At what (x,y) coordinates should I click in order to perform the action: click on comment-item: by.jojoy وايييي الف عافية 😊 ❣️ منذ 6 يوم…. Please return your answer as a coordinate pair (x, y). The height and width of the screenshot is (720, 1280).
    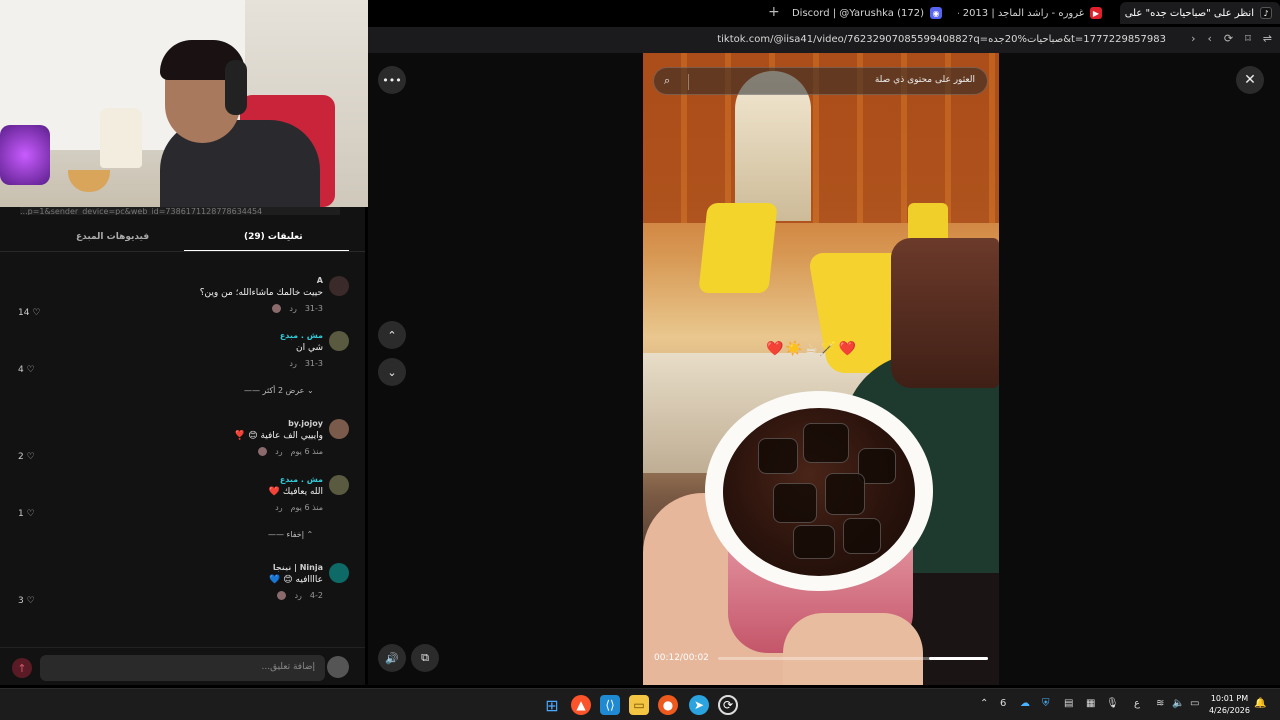
    Looking at the image, I should click on (189, 439).